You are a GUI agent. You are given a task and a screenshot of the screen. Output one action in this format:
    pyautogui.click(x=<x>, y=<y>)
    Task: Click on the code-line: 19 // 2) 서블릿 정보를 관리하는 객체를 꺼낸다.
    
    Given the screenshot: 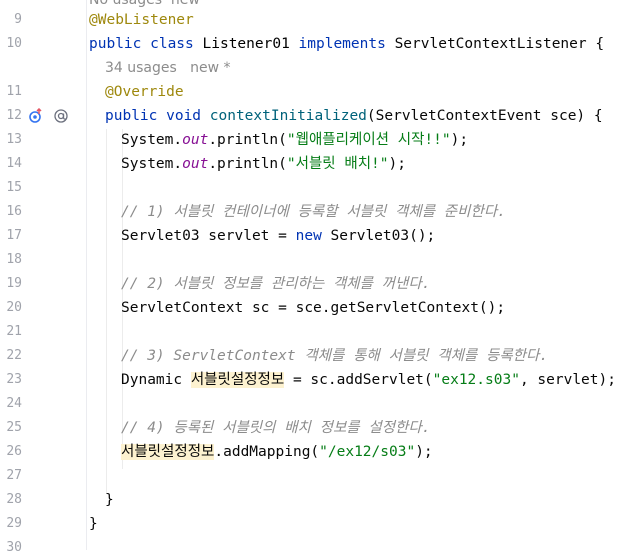 What is the action you would take?
    pyautogui.click(x=309, y=284)
    